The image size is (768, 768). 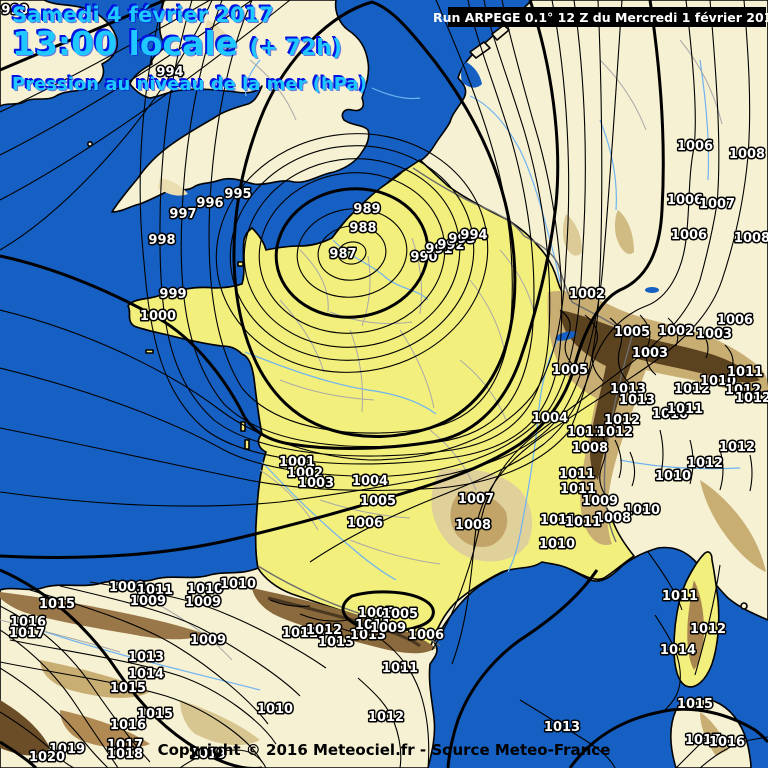 I want to click on pressure-label: 994, so click(x=473, y=235).